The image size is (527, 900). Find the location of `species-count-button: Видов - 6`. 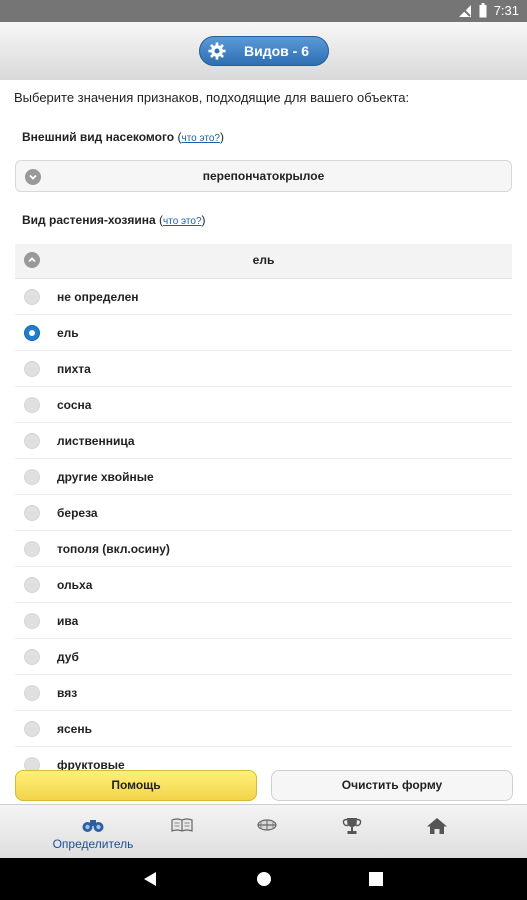

species-count-button: Видов - 6 is located at coordinates (264, 51).